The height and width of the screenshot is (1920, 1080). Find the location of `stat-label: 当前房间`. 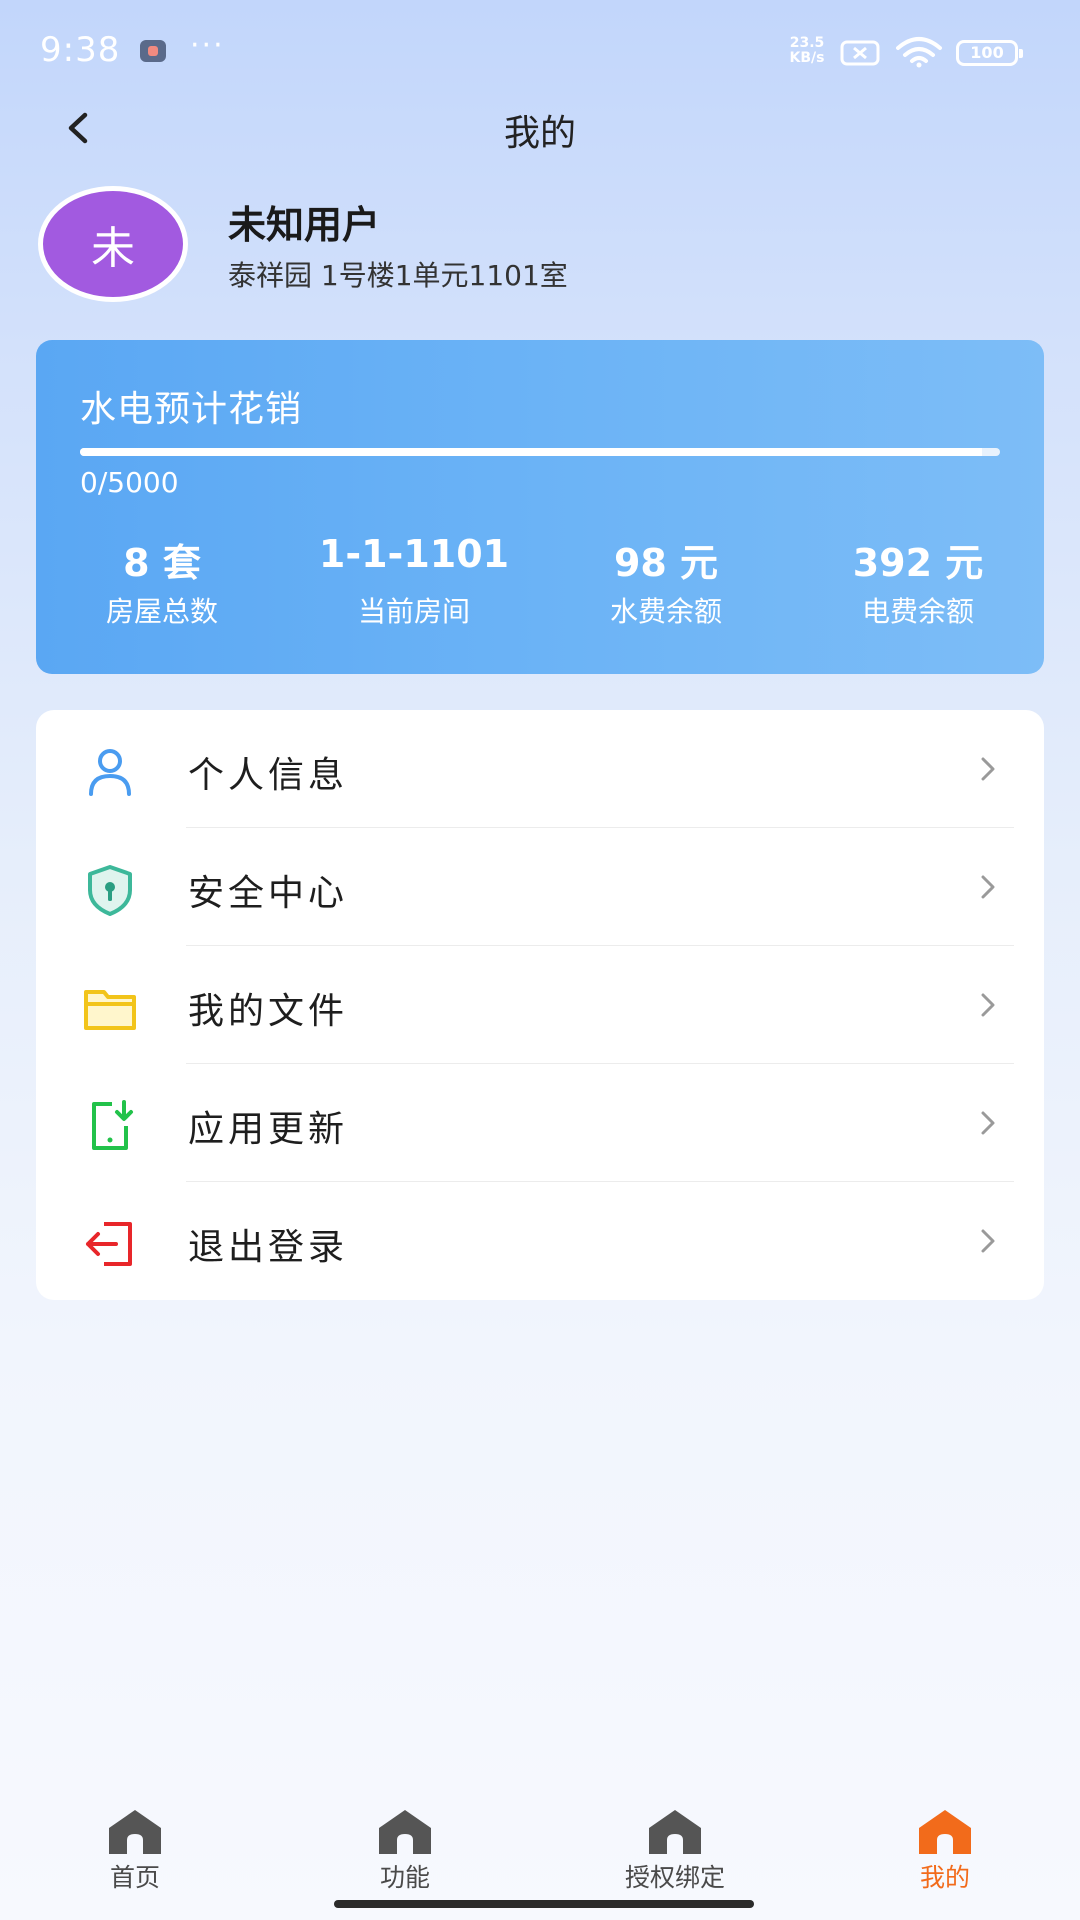

stat-label: 当前房间 is located at coordinates (413, 611).